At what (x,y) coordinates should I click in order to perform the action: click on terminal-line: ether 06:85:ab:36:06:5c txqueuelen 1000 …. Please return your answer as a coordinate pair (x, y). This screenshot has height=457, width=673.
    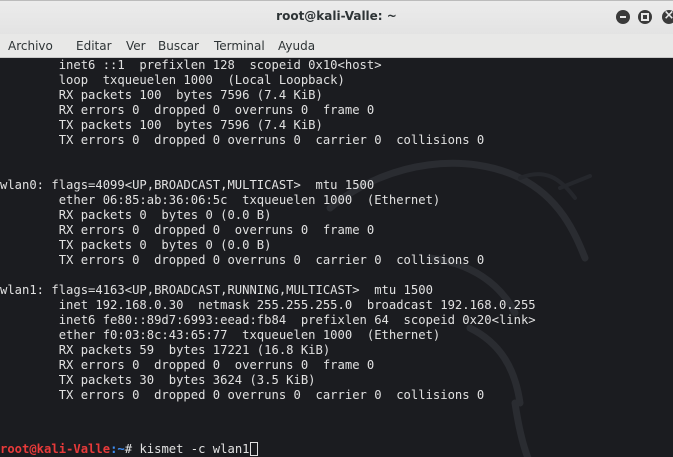
    Looking at the image, I should click on (220, 200).